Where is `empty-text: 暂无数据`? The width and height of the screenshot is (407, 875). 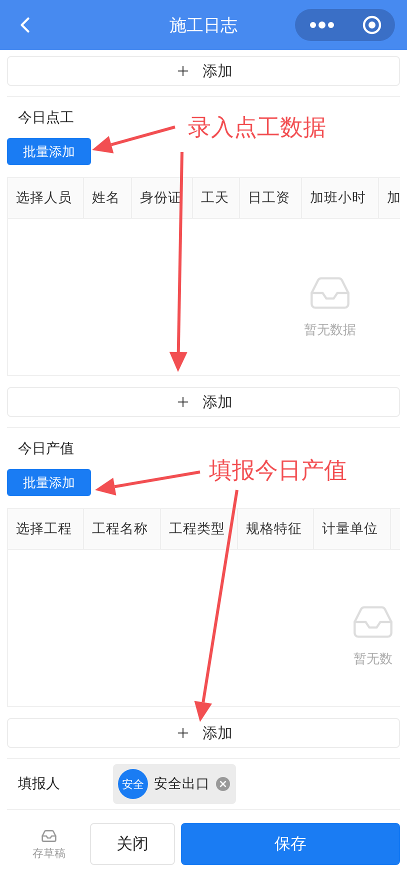 empty-text: 暂无数据 is located at coordinates (330, 330).